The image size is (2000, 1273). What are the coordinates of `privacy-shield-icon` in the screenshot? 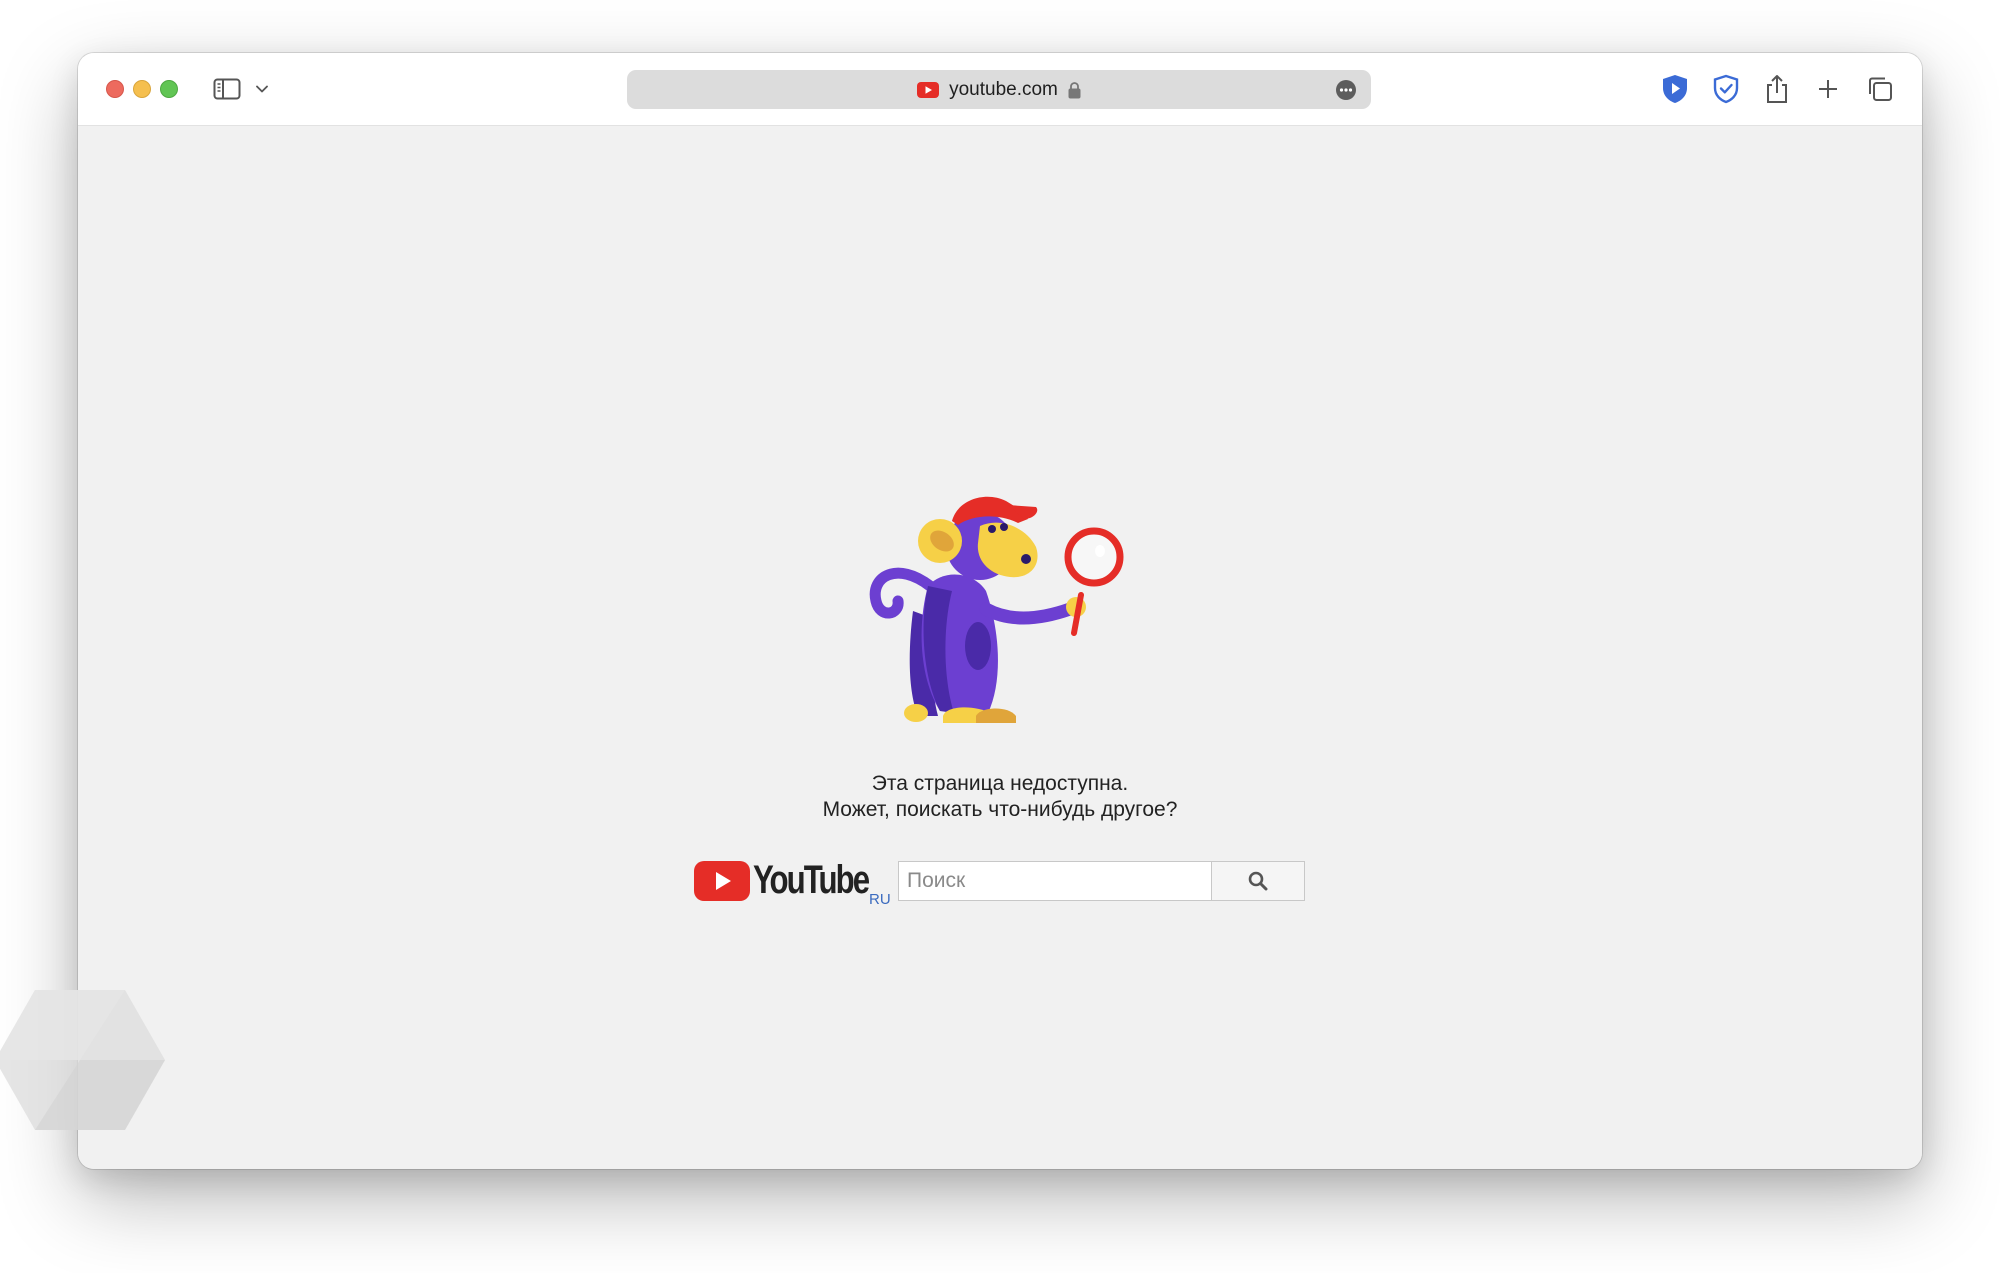 It's located at (1675, 89).